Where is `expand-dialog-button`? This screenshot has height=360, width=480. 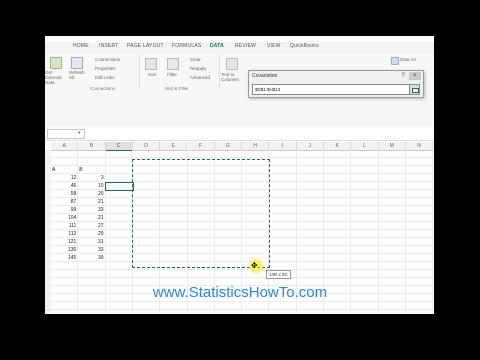 expand-dialog-button is located at coordinates (414, 89).